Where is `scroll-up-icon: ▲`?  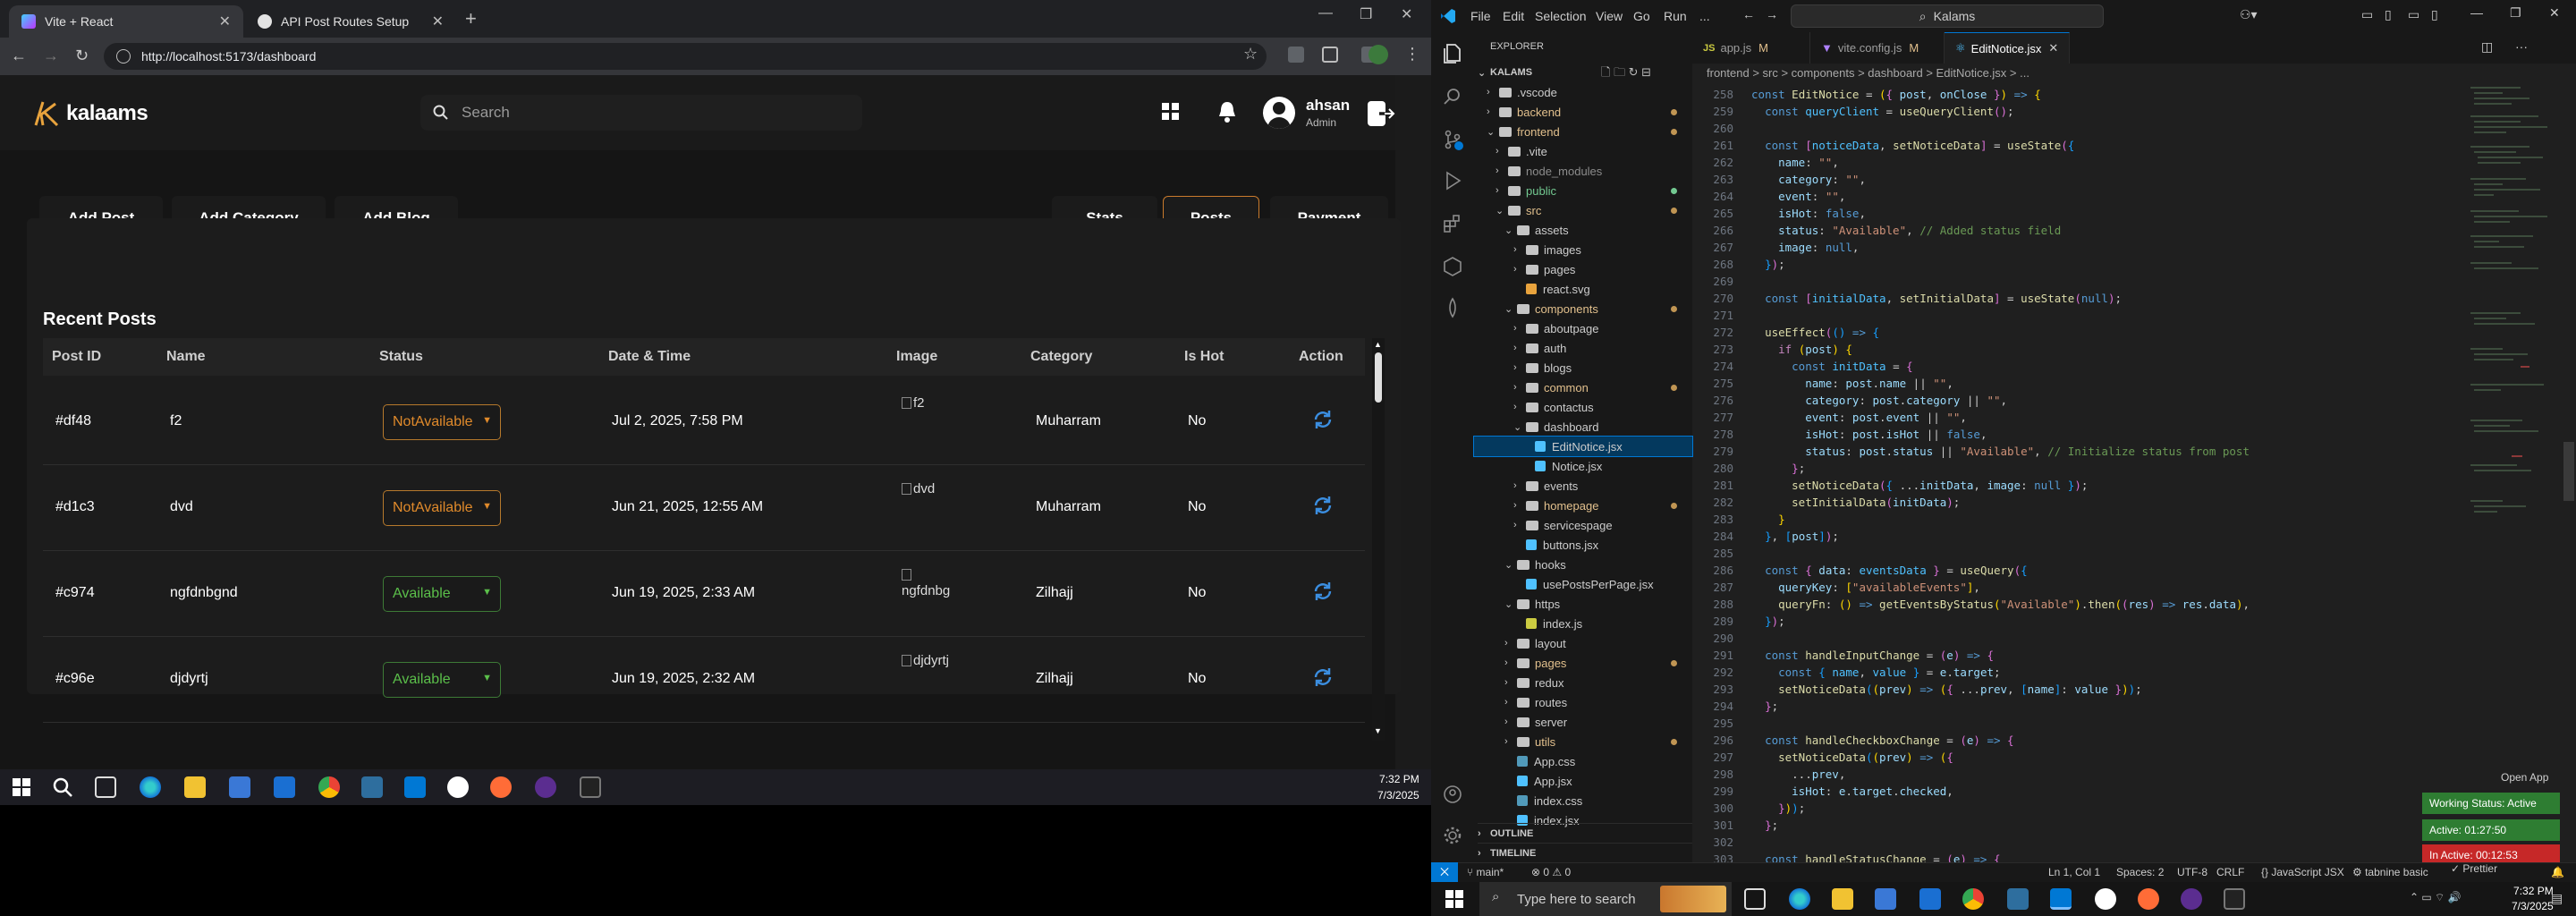
scroll-up-icon: ▲ is located at coordinates (1378, 344).